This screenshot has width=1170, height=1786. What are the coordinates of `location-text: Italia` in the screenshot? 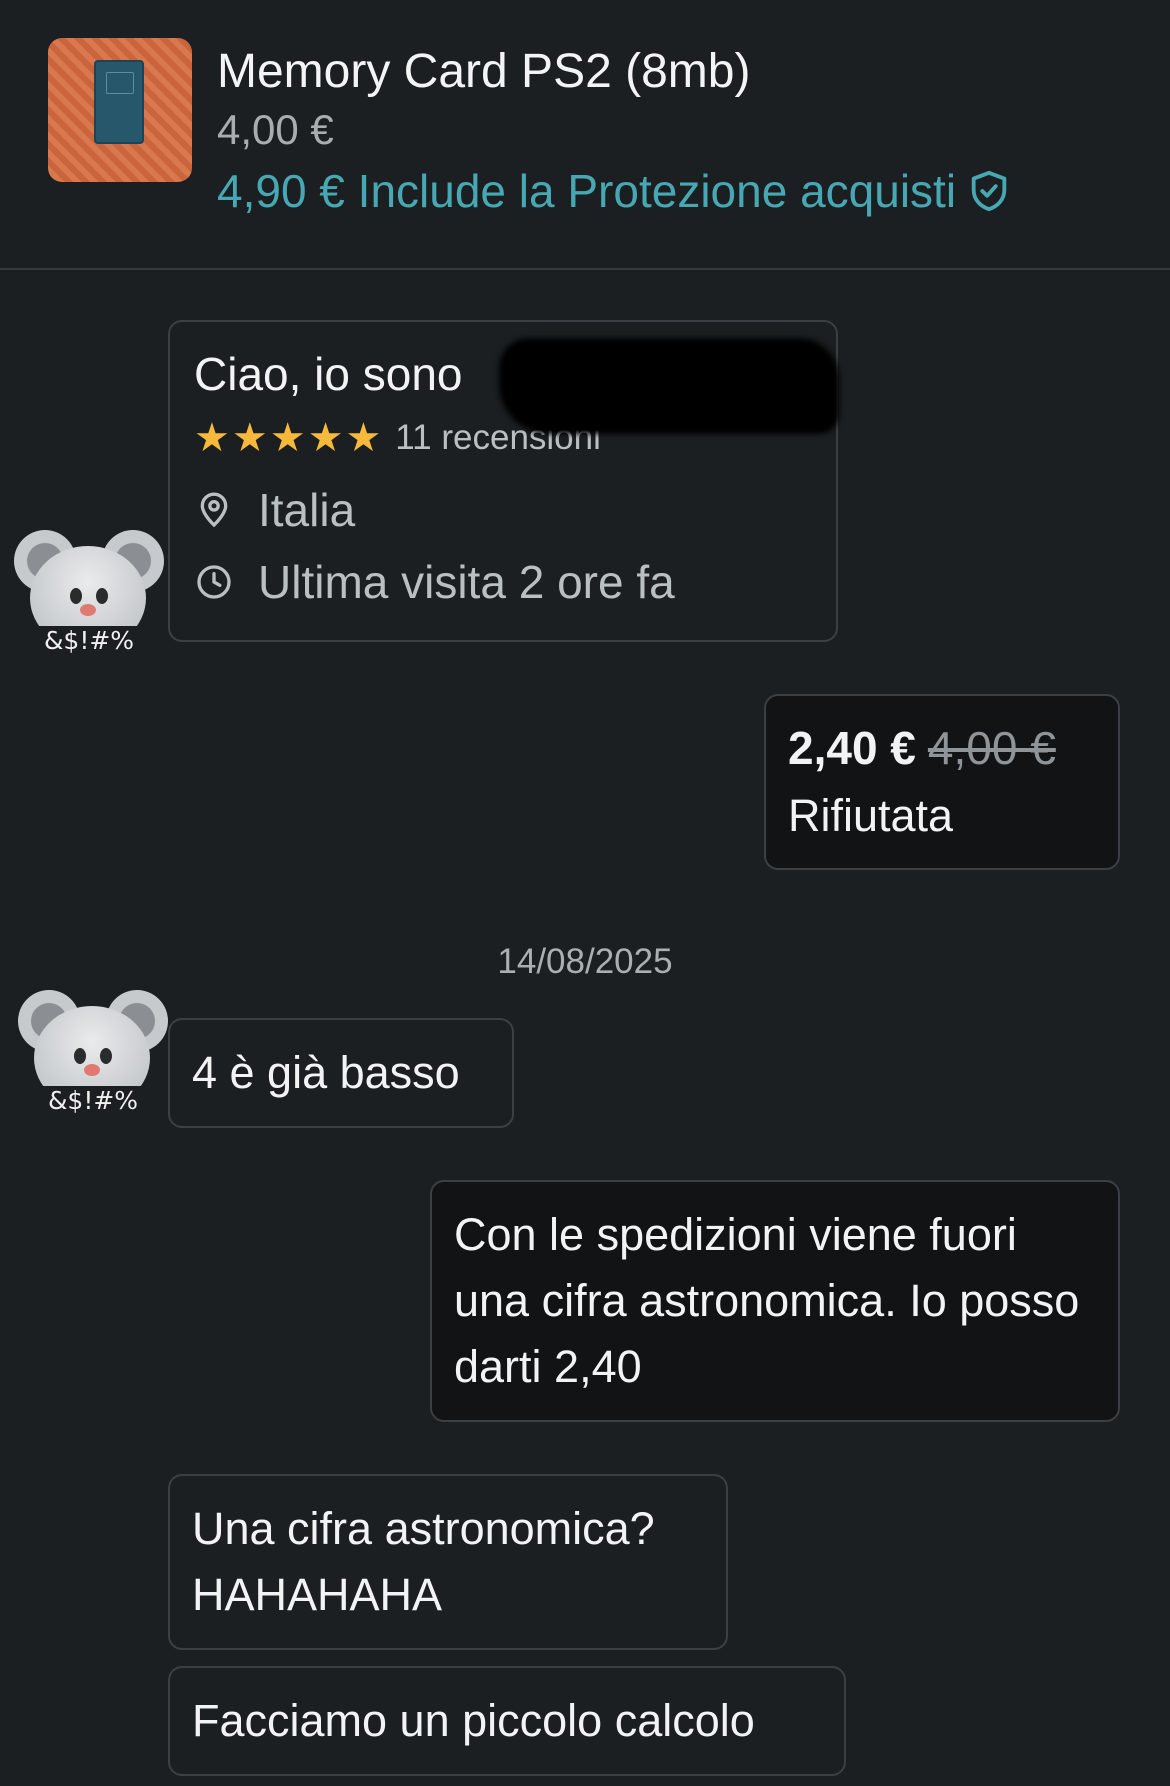 It's located at (307, 510).